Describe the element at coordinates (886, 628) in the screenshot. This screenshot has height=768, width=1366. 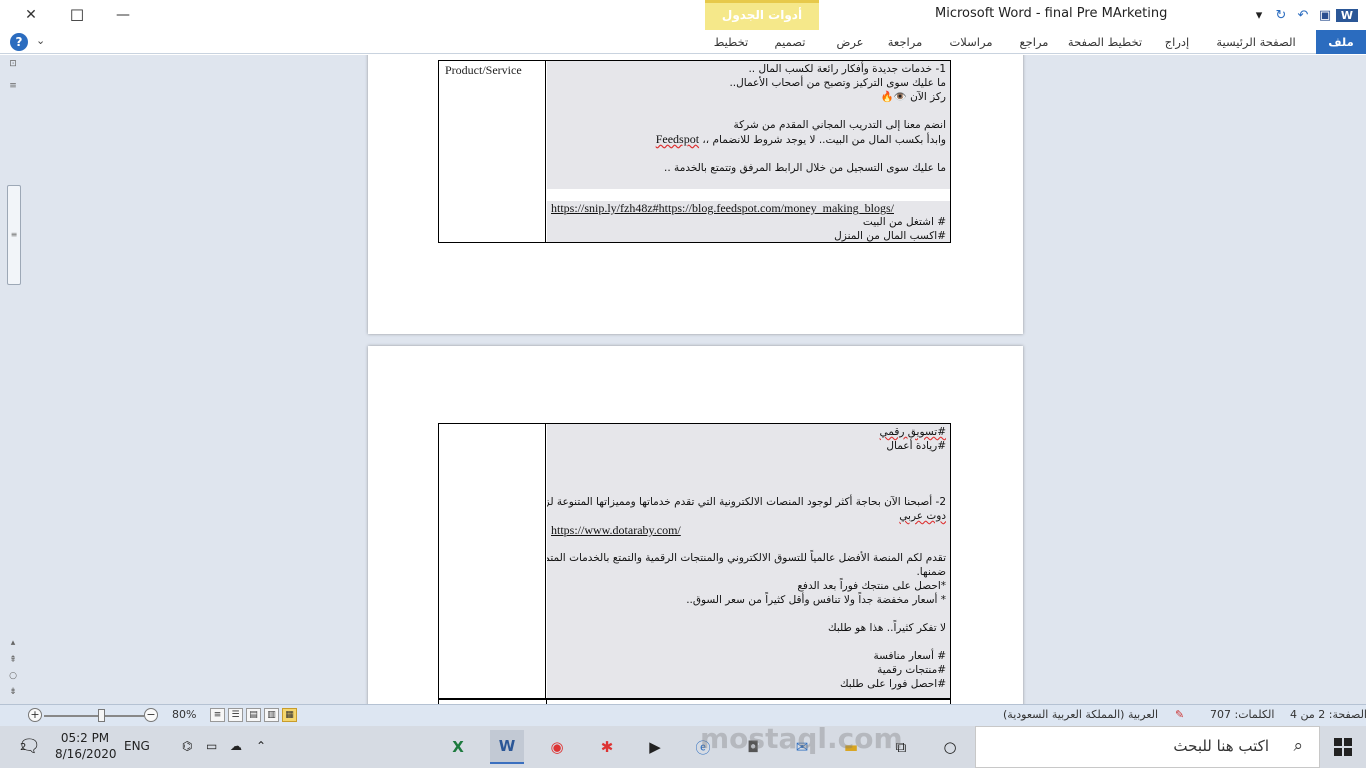
I see `text-line: لا تفكر كثيراً.. هذا هو طلبك` at that location.